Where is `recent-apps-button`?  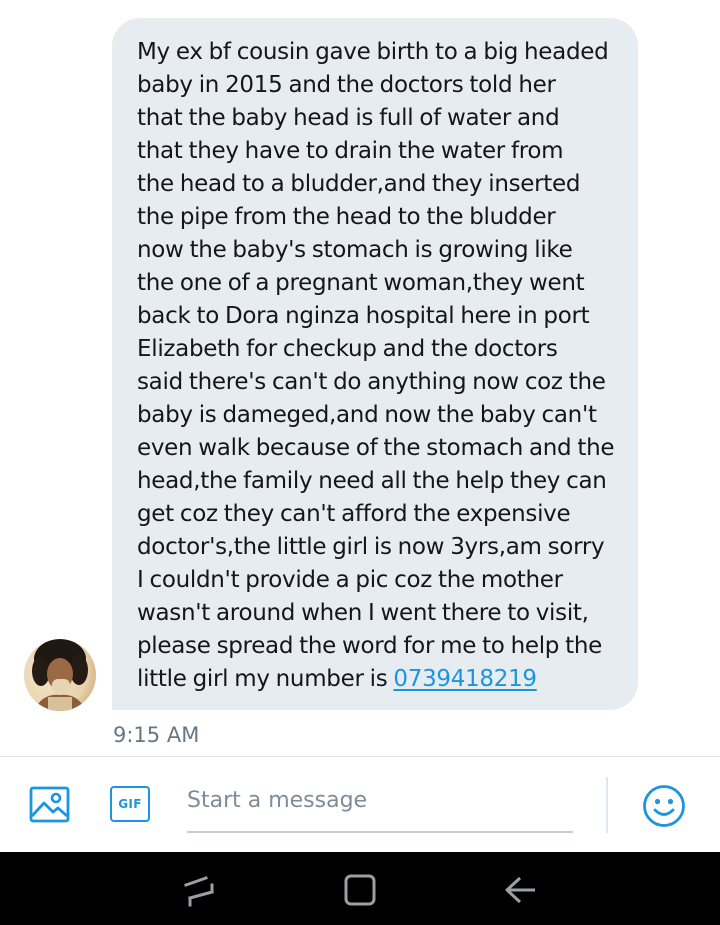
recent-apps-button is located at coordinates (200, 890).